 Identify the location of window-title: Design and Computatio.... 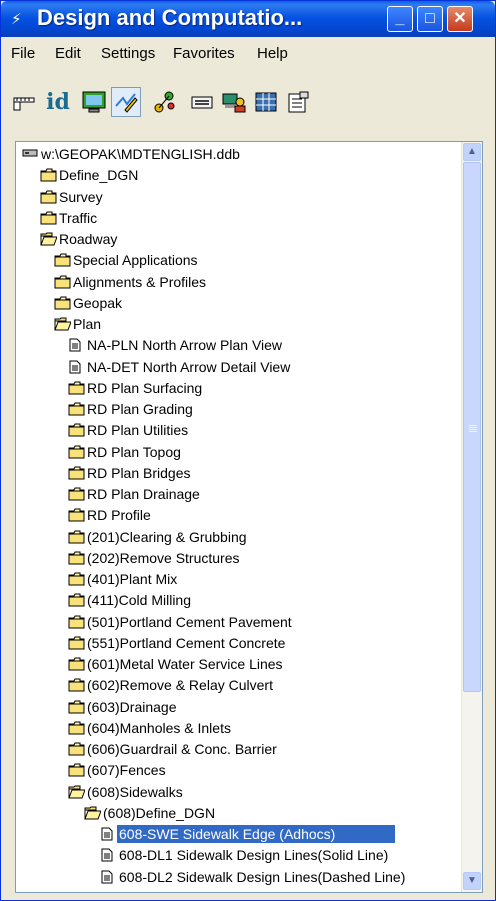
(170, 17).